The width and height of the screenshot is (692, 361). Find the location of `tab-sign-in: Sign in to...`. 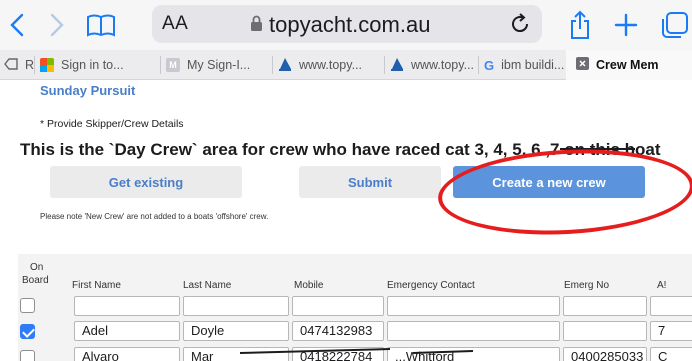

tab-sign-in: Sign in to... is located at coordinates (100, 65).